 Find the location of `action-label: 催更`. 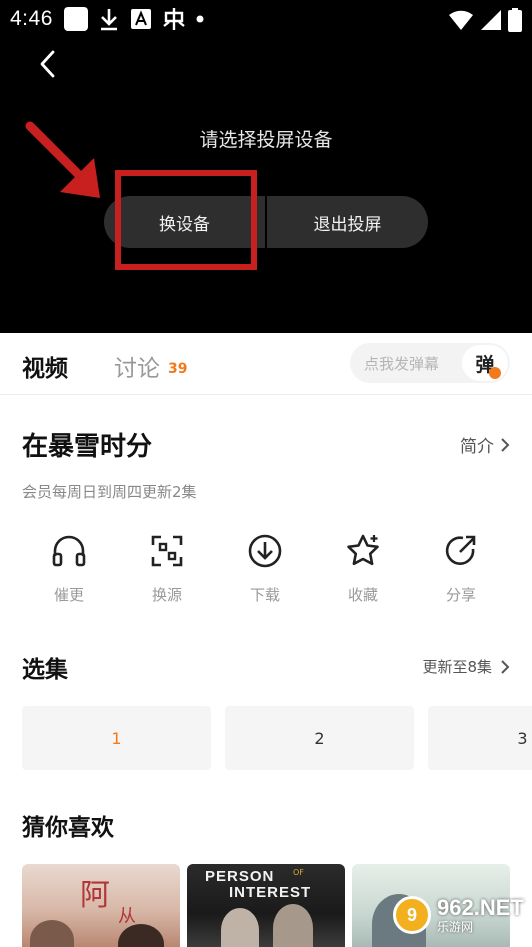

action-label: 催更 is located at coordinates (68, 595).